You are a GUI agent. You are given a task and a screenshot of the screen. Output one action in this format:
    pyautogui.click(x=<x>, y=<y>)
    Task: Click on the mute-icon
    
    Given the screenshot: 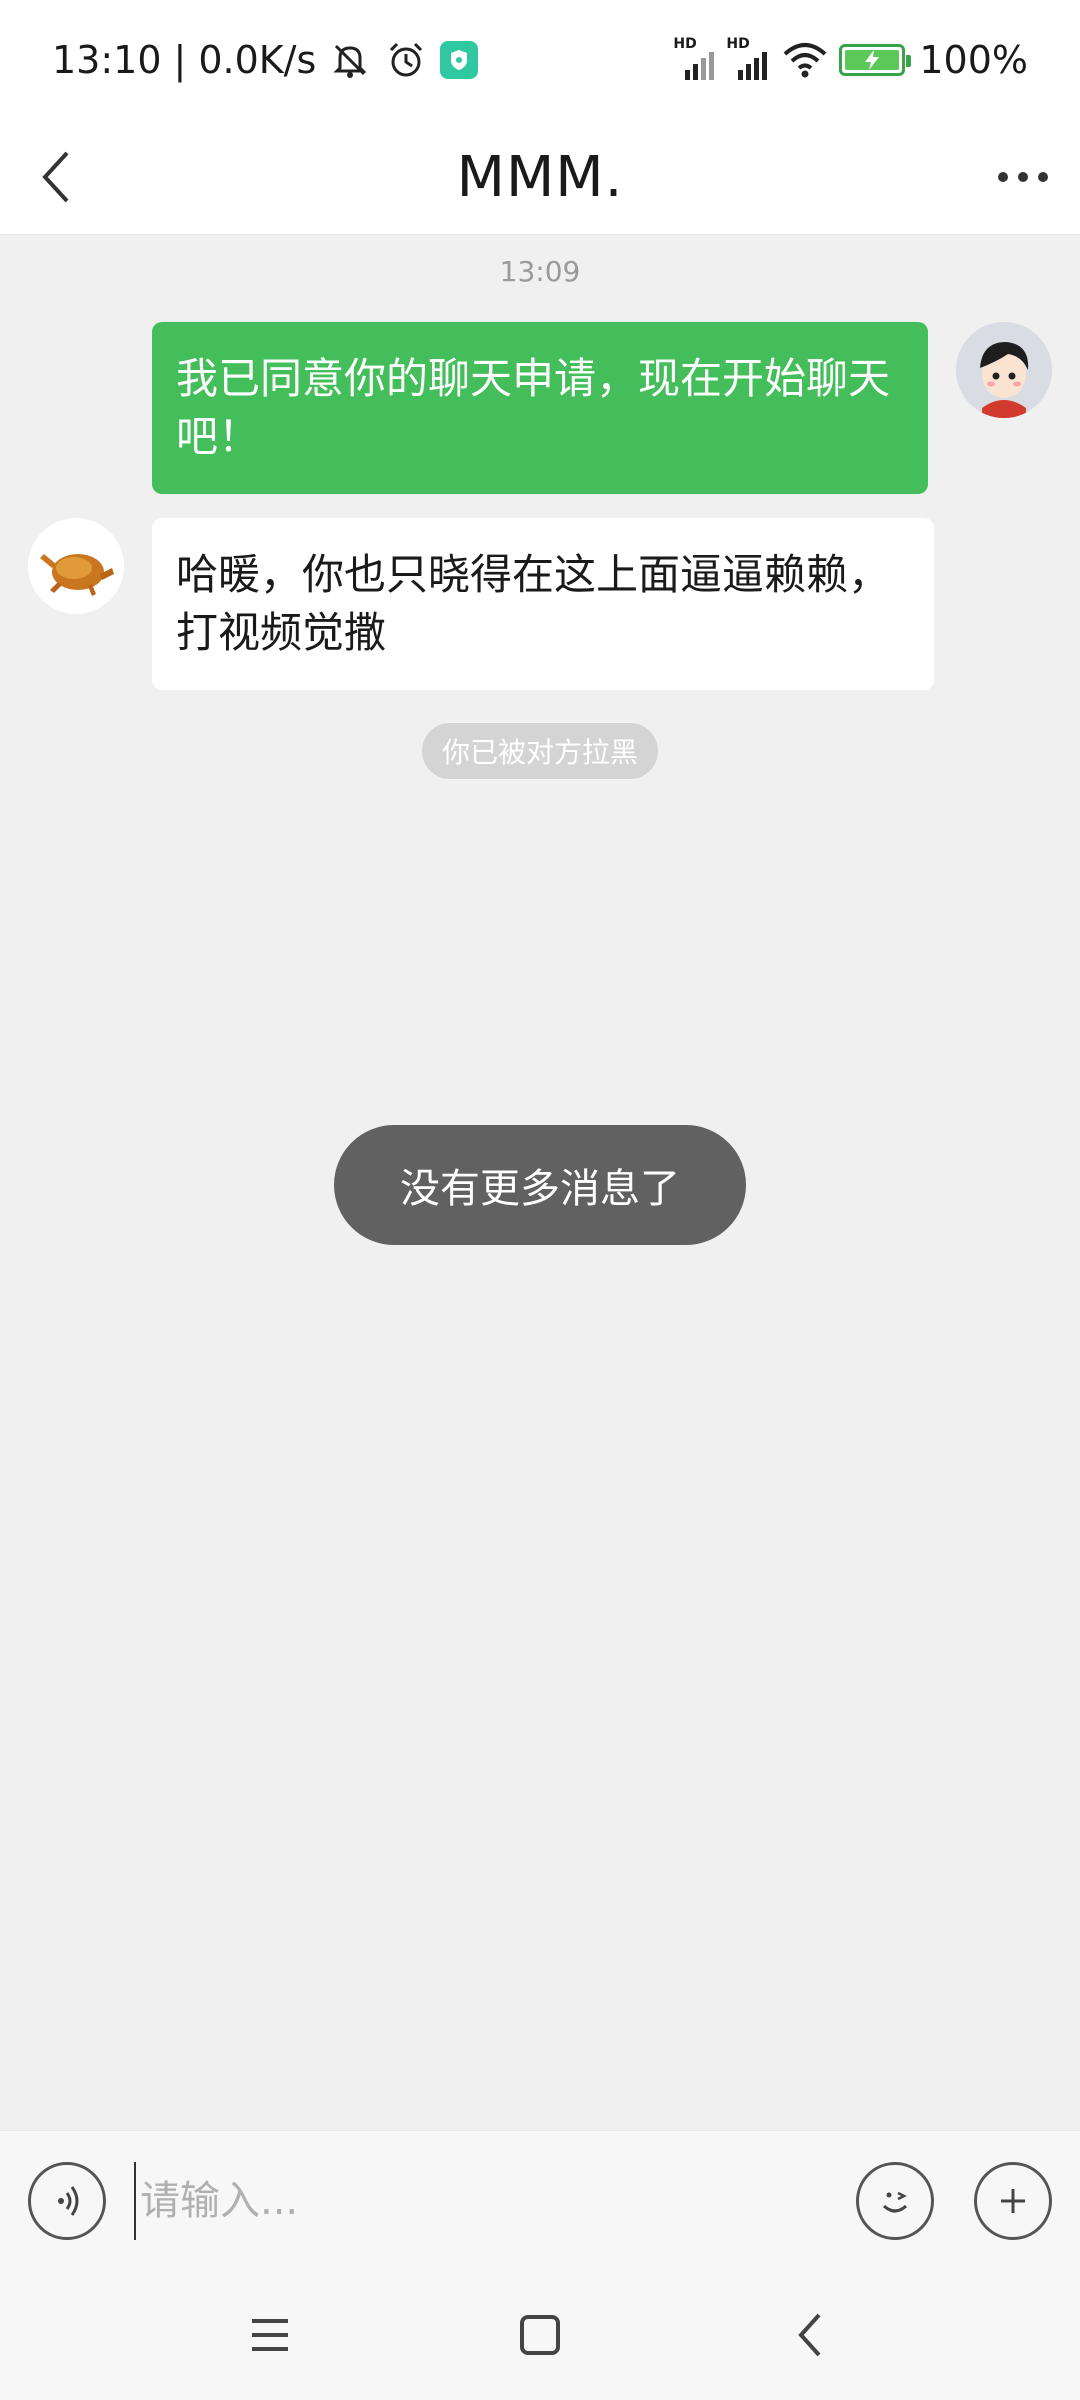 What is the action you would take?
    pyautogui.click(x=350, y=60)
    